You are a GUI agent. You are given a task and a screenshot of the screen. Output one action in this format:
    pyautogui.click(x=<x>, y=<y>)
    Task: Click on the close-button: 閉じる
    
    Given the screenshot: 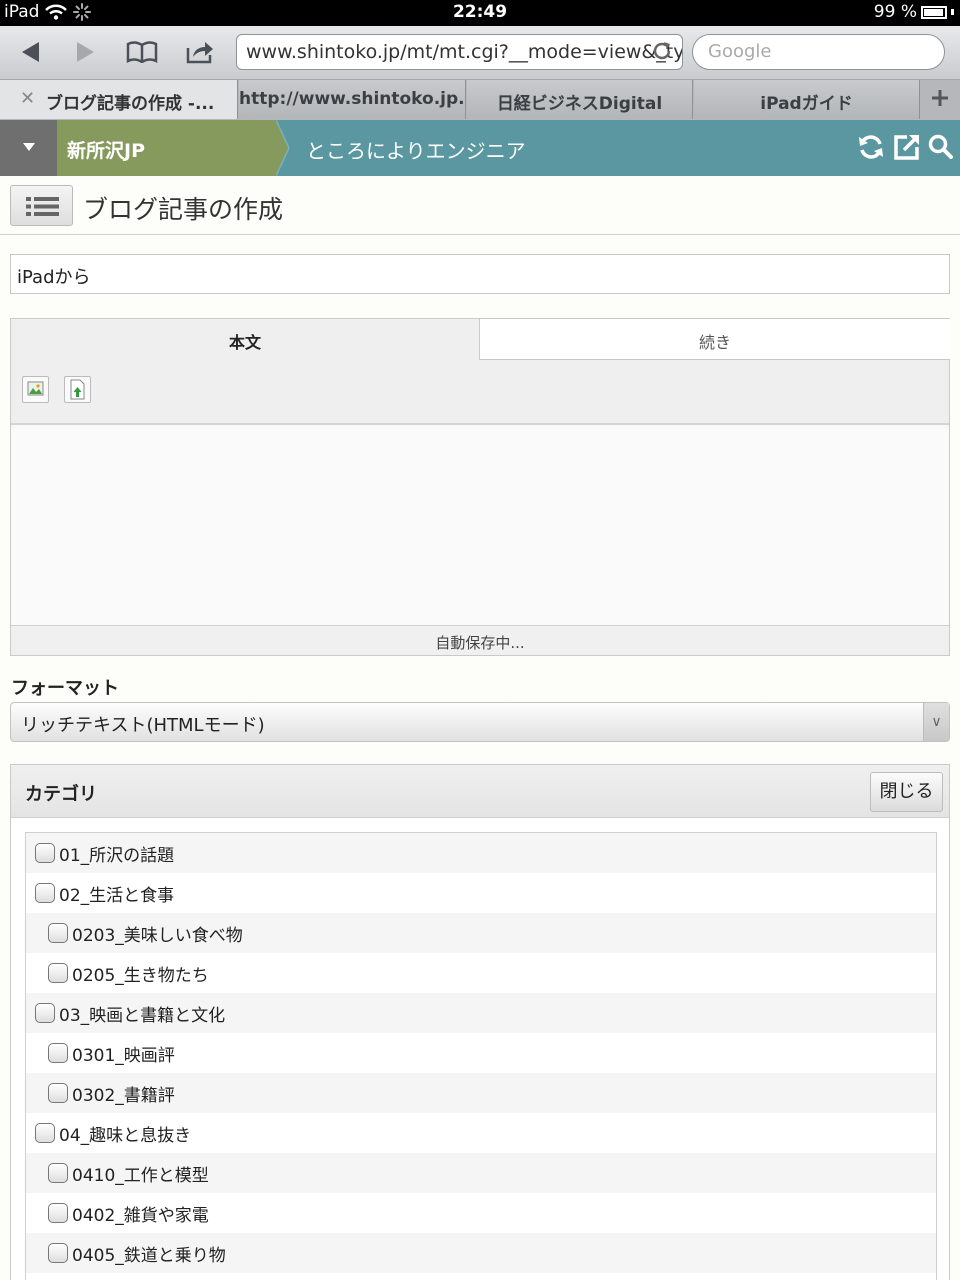 What is the action you would take?
    pyautogui.click(x=906, y=792)
    